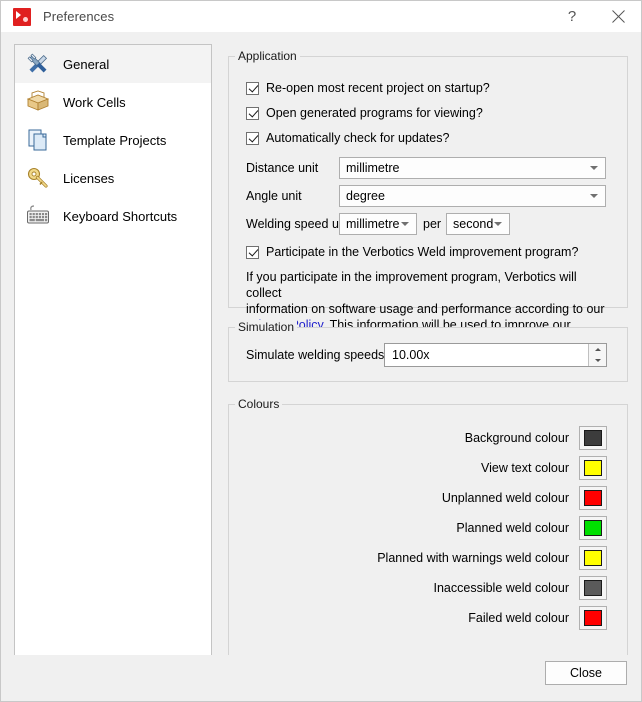 This screenshot has height=702, width=642. Describe the element at coordinates (299, 224) in the screenshot. I see `welding-speed-unit-label: Welding speed unit` at that location.